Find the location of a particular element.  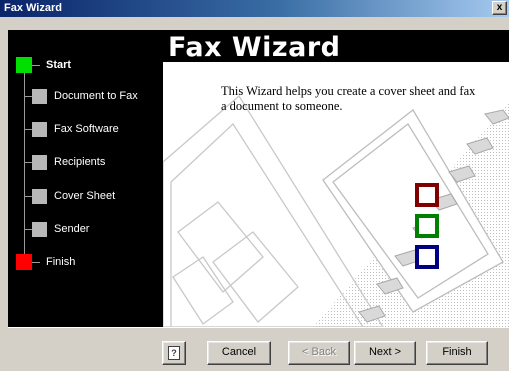

back-button: < Back is located at coordinates (319, 353).